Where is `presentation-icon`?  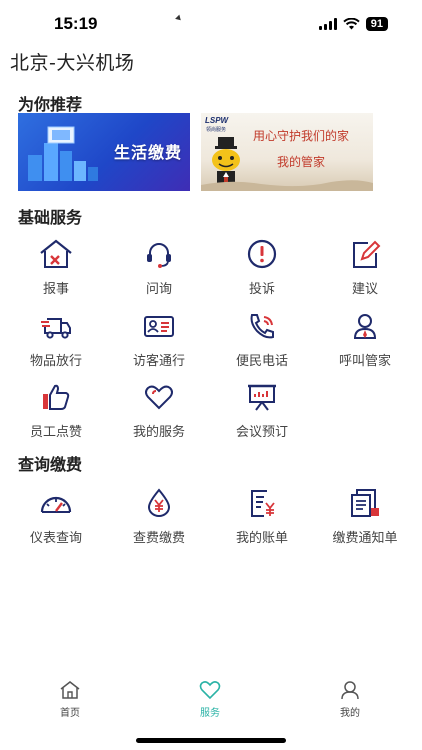 presentation-icon is located at coordinates (262, 397).